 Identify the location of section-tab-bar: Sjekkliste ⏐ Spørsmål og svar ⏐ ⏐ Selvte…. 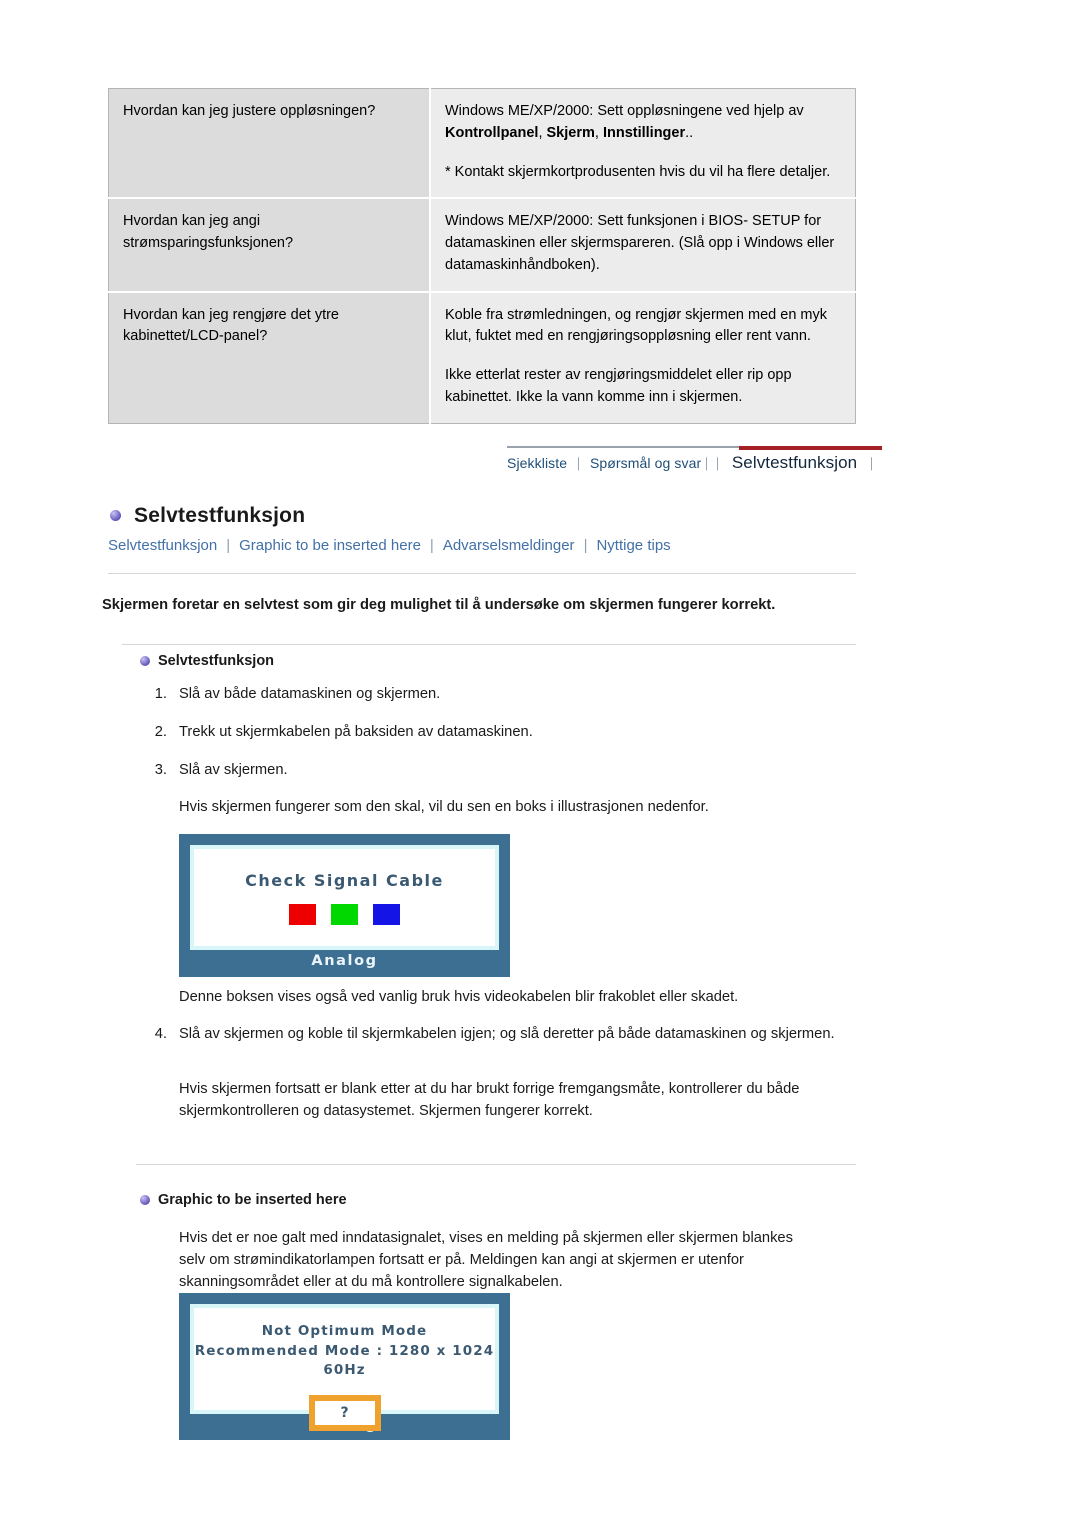
(694, 463).